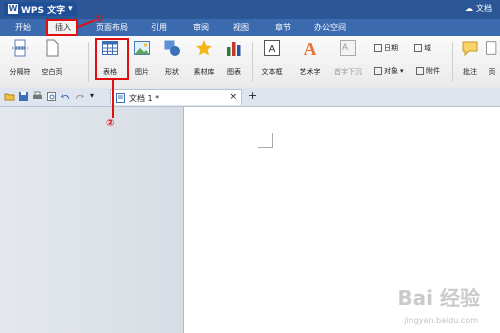 The width and height of the screenshot is (500, 333). Describe the element at coordinates (470, 72) in the screenshot. I see `comment-label: 批注` at that location.